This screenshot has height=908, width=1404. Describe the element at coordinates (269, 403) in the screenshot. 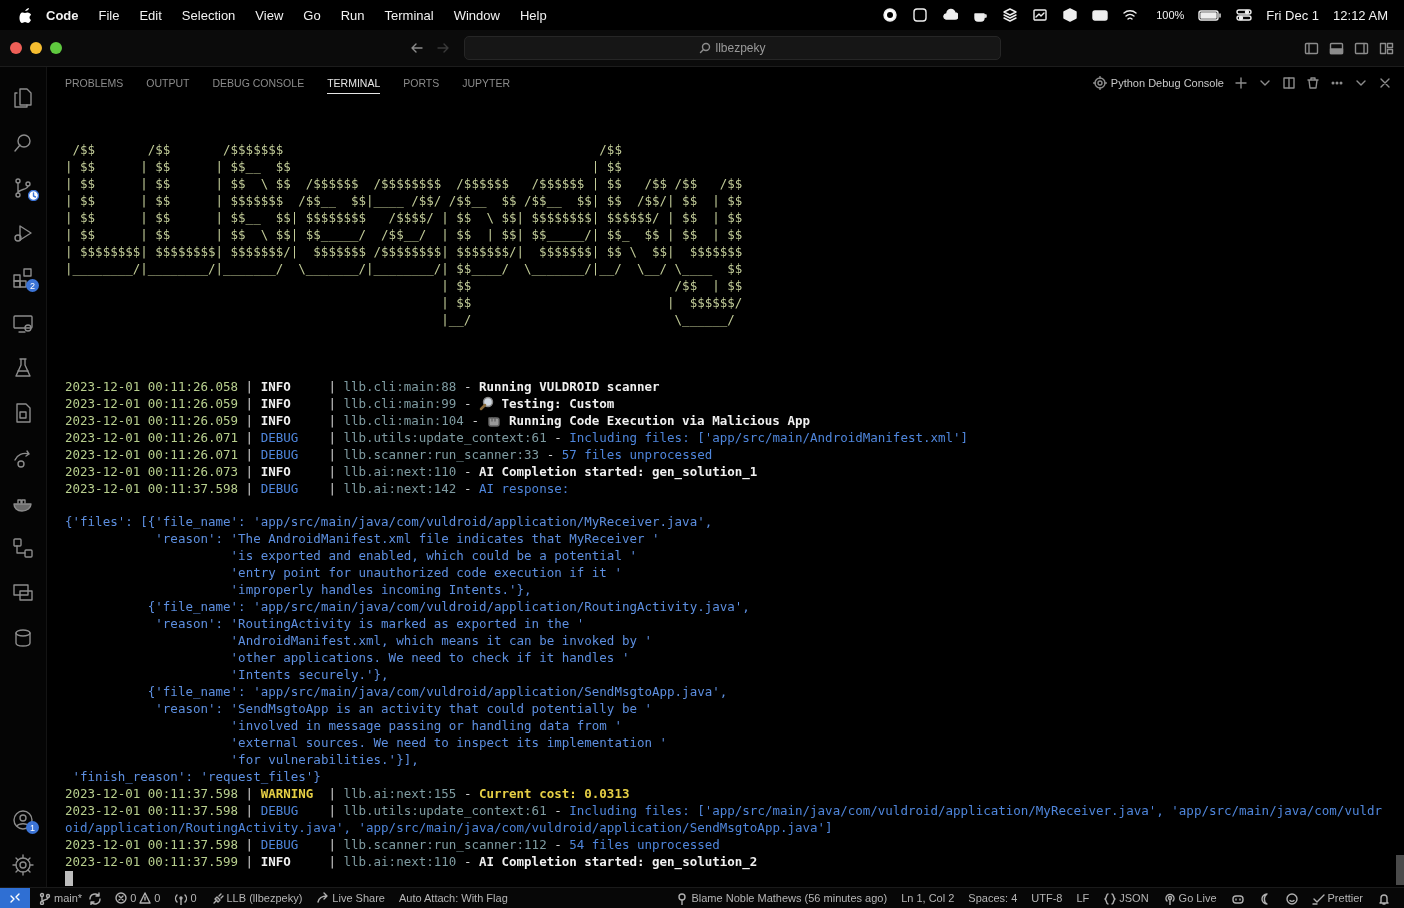

I see `log-line: 2023-12-01 00:11:26.059 | INFO | llb.cli:main:99 -` at that location.